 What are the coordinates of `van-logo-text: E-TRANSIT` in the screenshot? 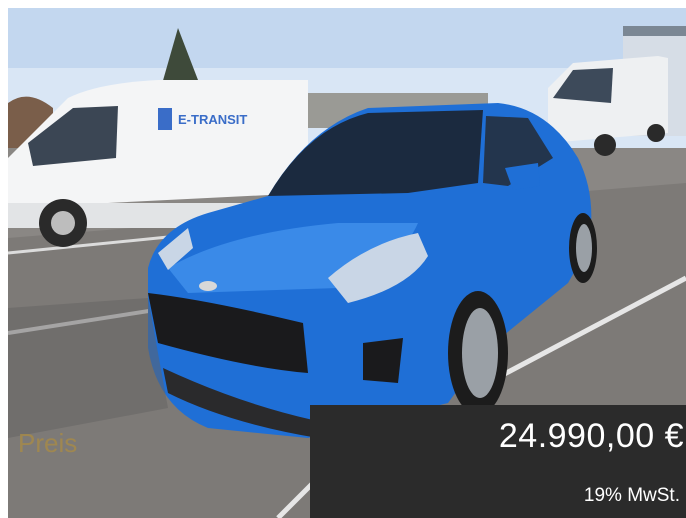 It's located at (212, 119).